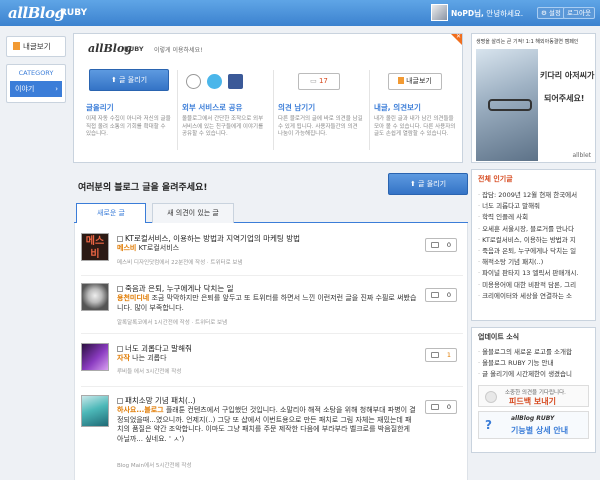  I want to click on my-posts-label: 내글보기, so click(37, 46).